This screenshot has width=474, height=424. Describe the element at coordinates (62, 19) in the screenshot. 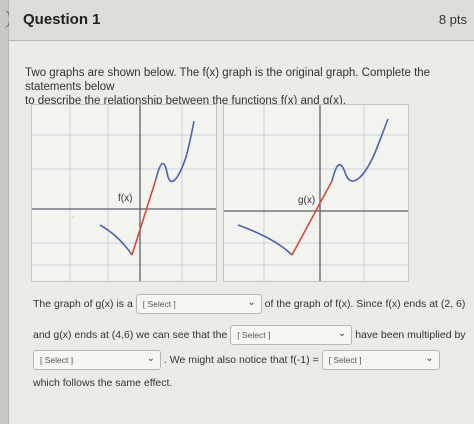

I see `question-title: Question 1` at that location.